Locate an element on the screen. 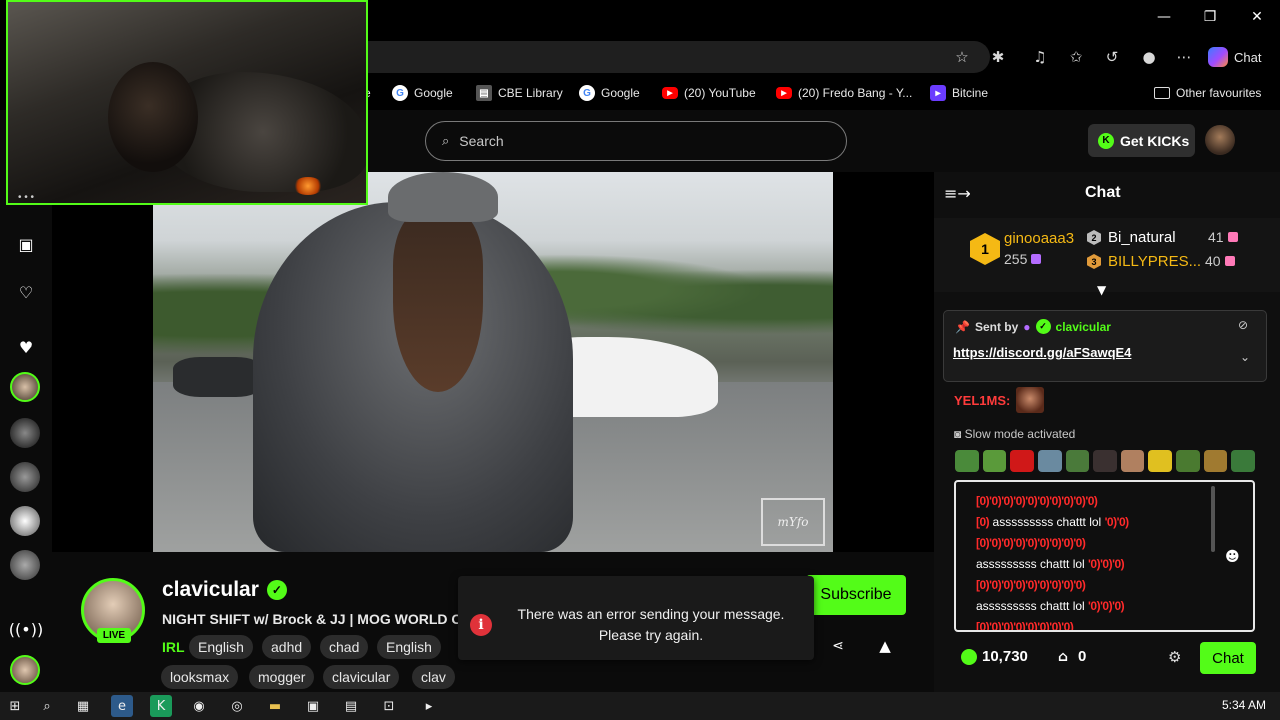 This screenshot has width=1280, height=720. pinned-link: https://discord.gg/aFSawqE4 is located at coordinates (1042, 352).